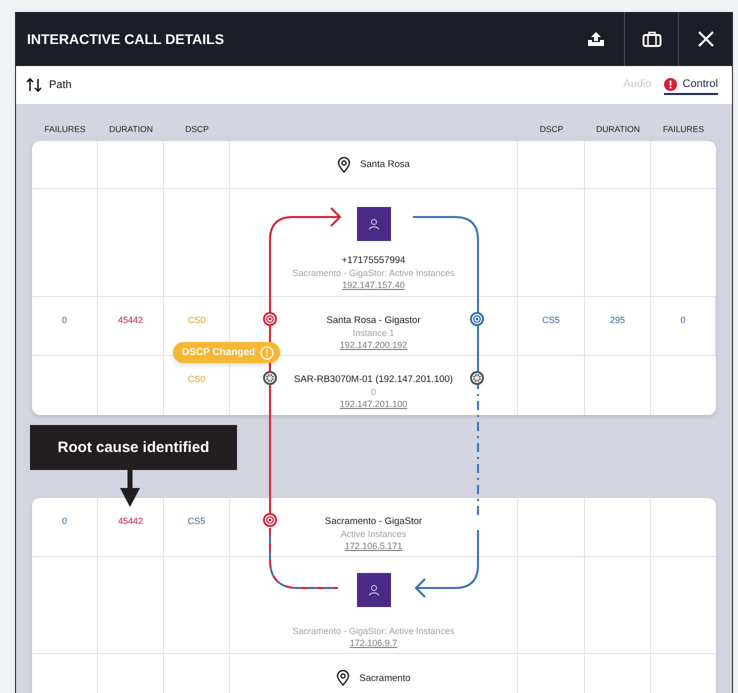  I want to click on sort-path-button: Path, so click(49, 85).